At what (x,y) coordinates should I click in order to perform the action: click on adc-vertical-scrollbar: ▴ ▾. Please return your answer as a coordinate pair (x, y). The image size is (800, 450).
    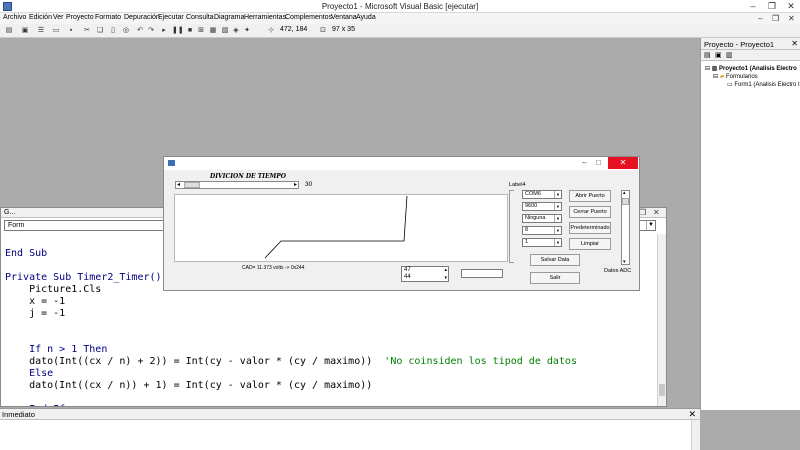
    Looking at the image, I should click on (625, 227).